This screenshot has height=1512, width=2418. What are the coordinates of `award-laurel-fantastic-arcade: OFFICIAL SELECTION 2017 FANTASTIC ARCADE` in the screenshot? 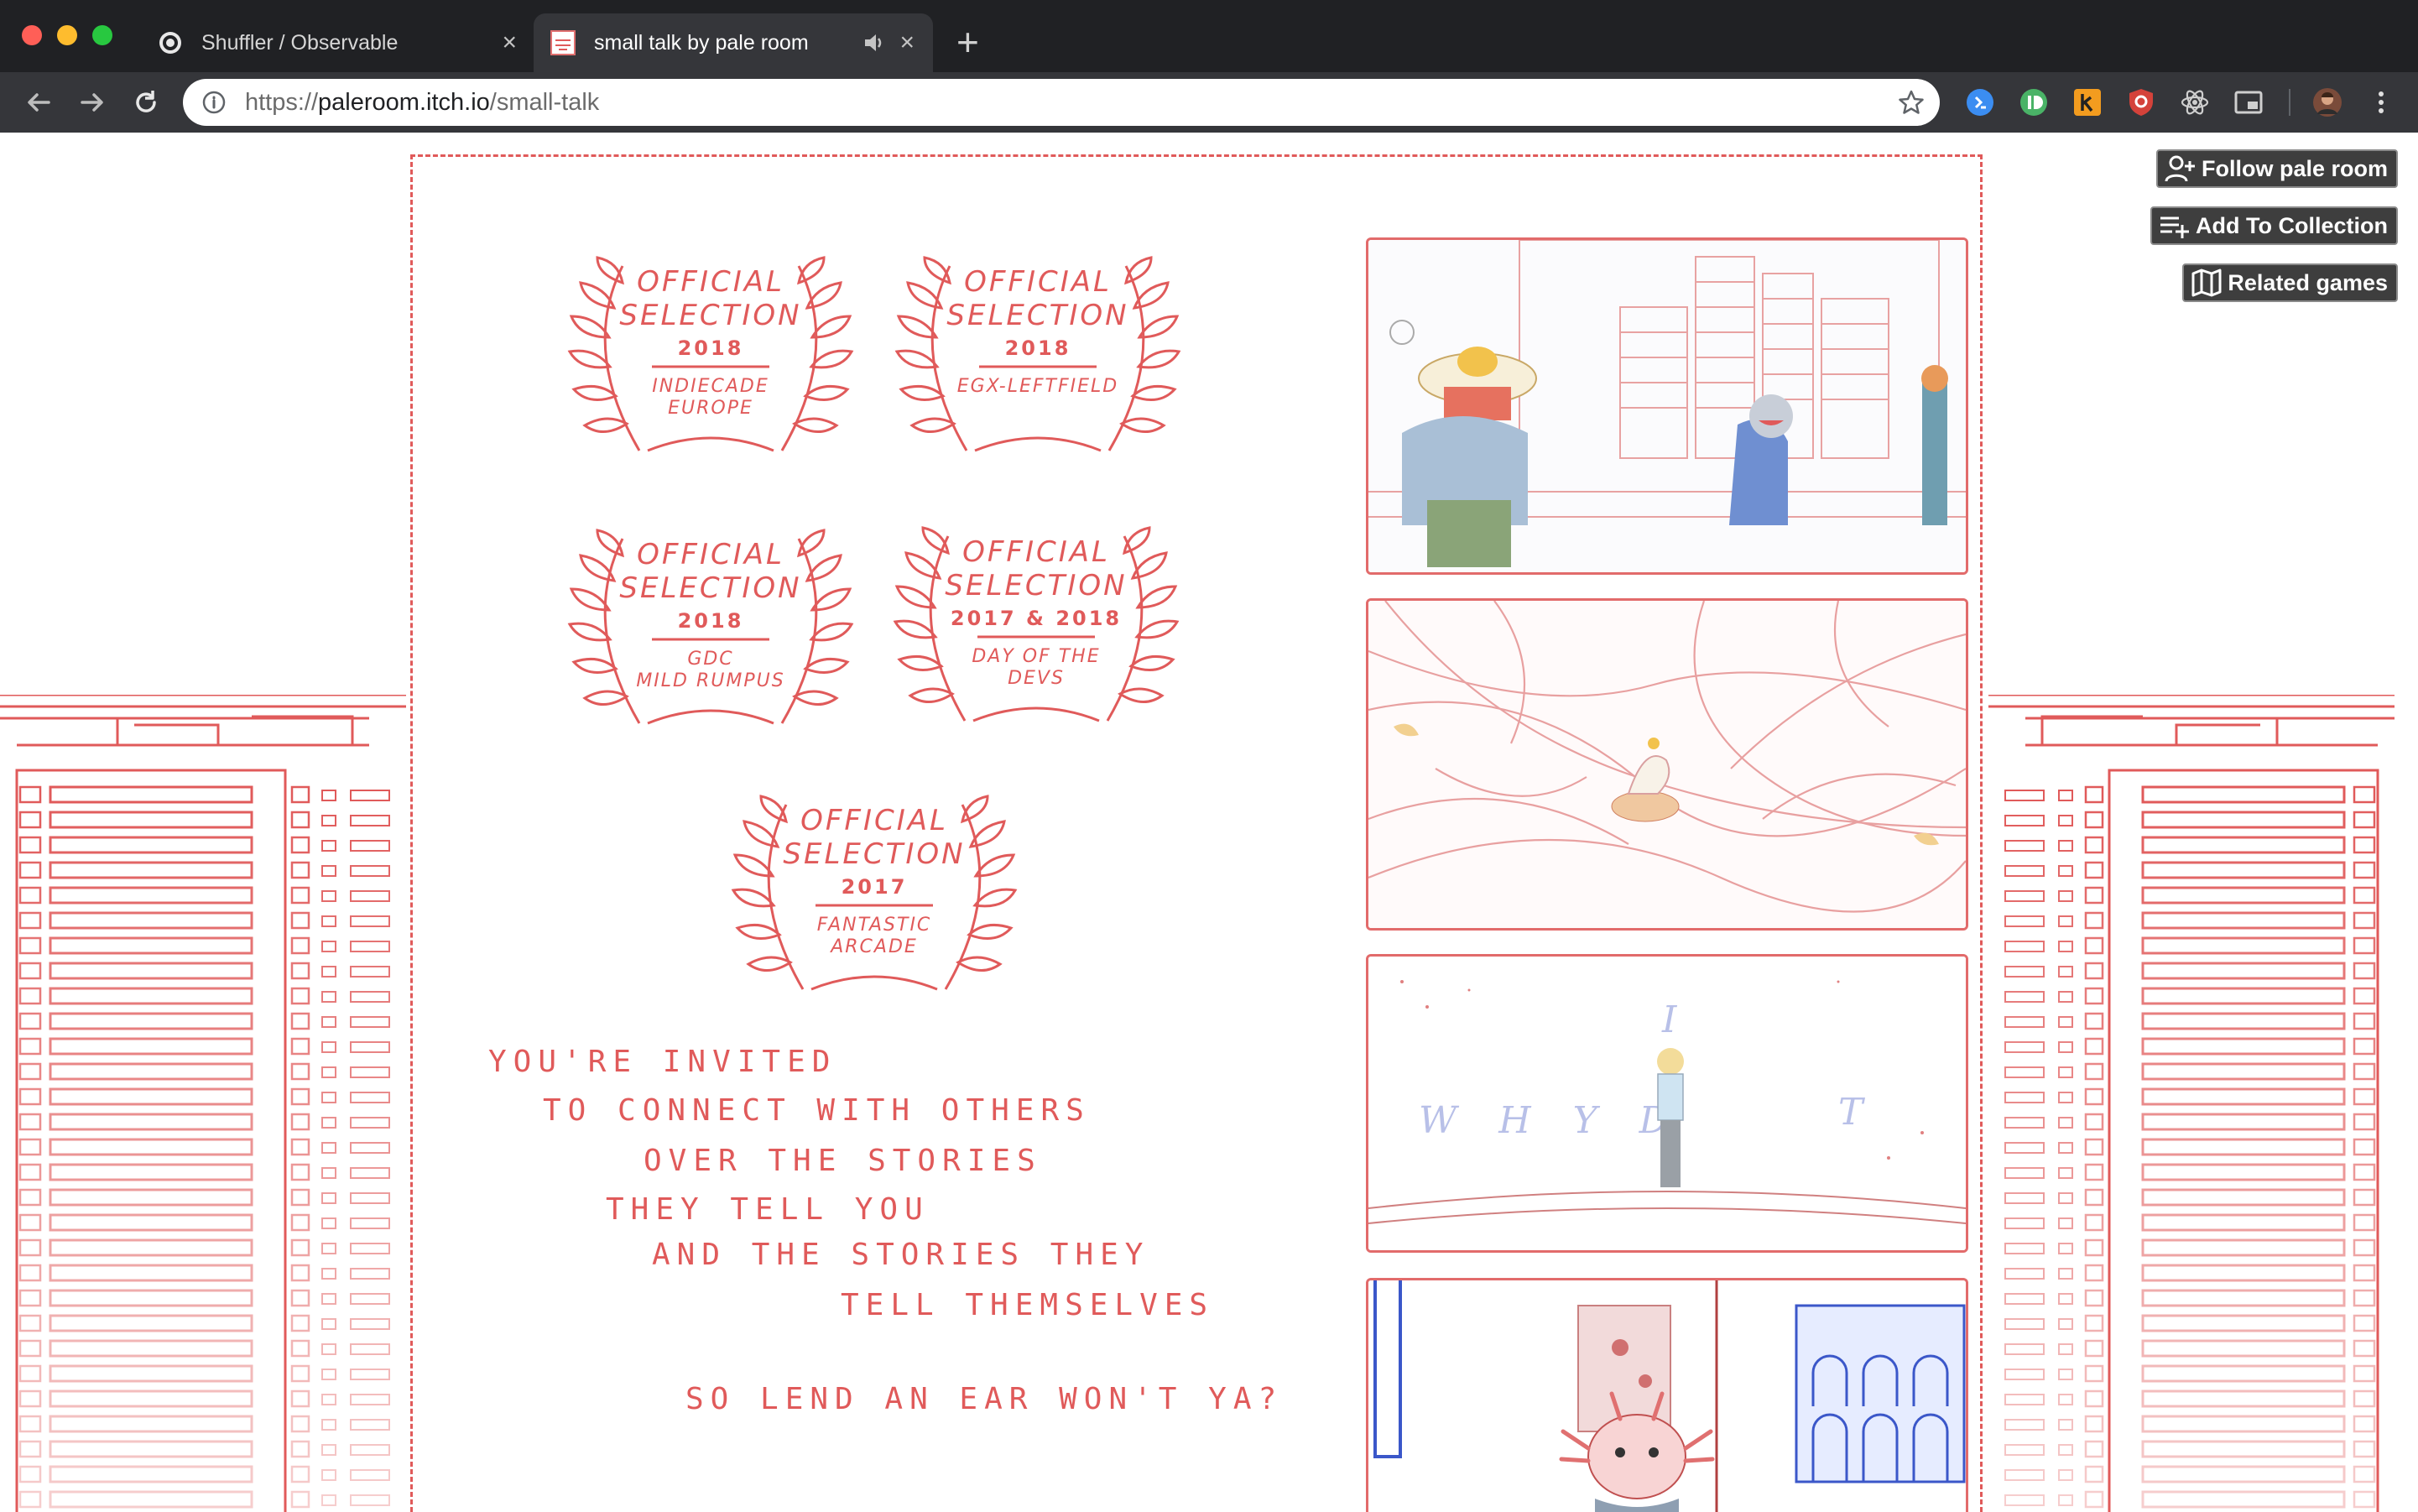 It's located at (874, 893).